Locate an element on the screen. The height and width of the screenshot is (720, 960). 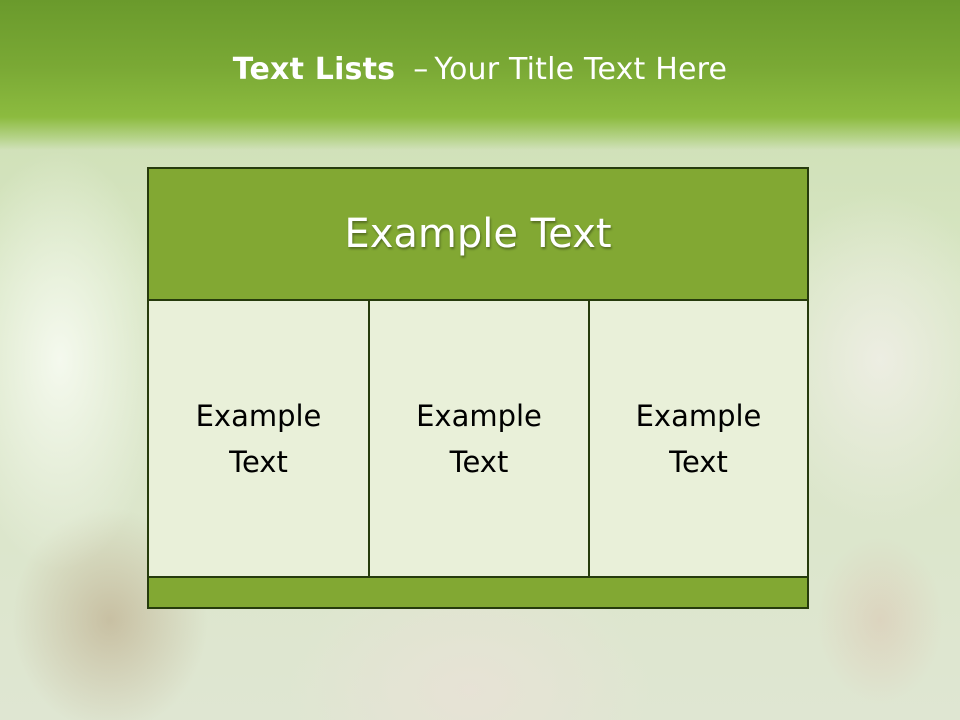
title-subtitle-text: Your Title Text Here is located at coordinates (581, 69).